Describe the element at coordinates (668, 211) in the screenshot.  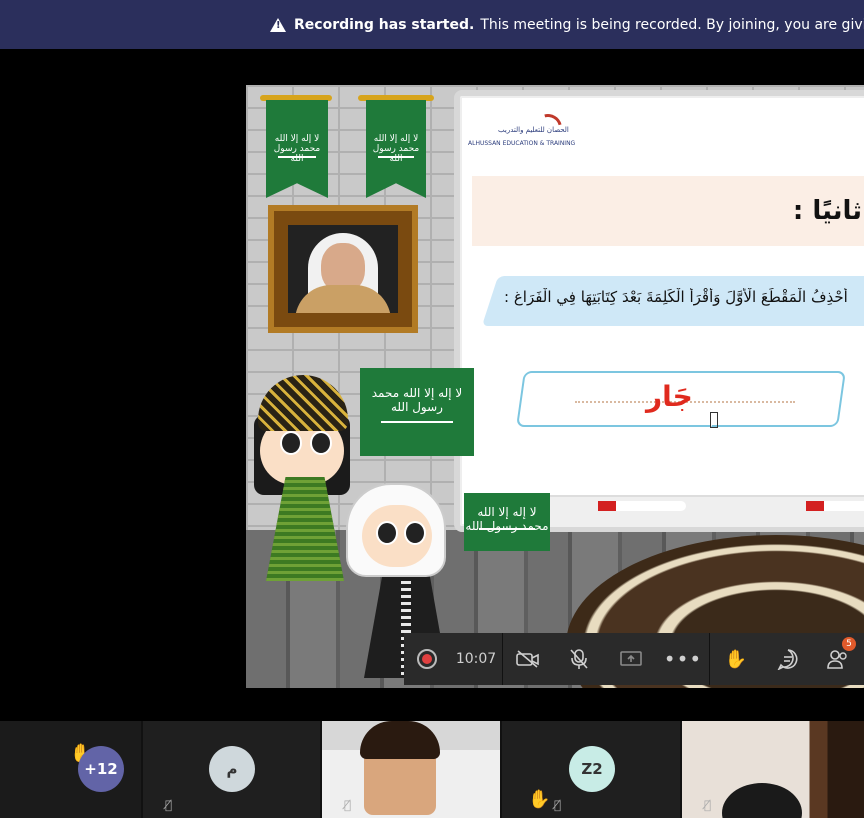
I see `slide-title-strip: ثانيًا :` at that location.